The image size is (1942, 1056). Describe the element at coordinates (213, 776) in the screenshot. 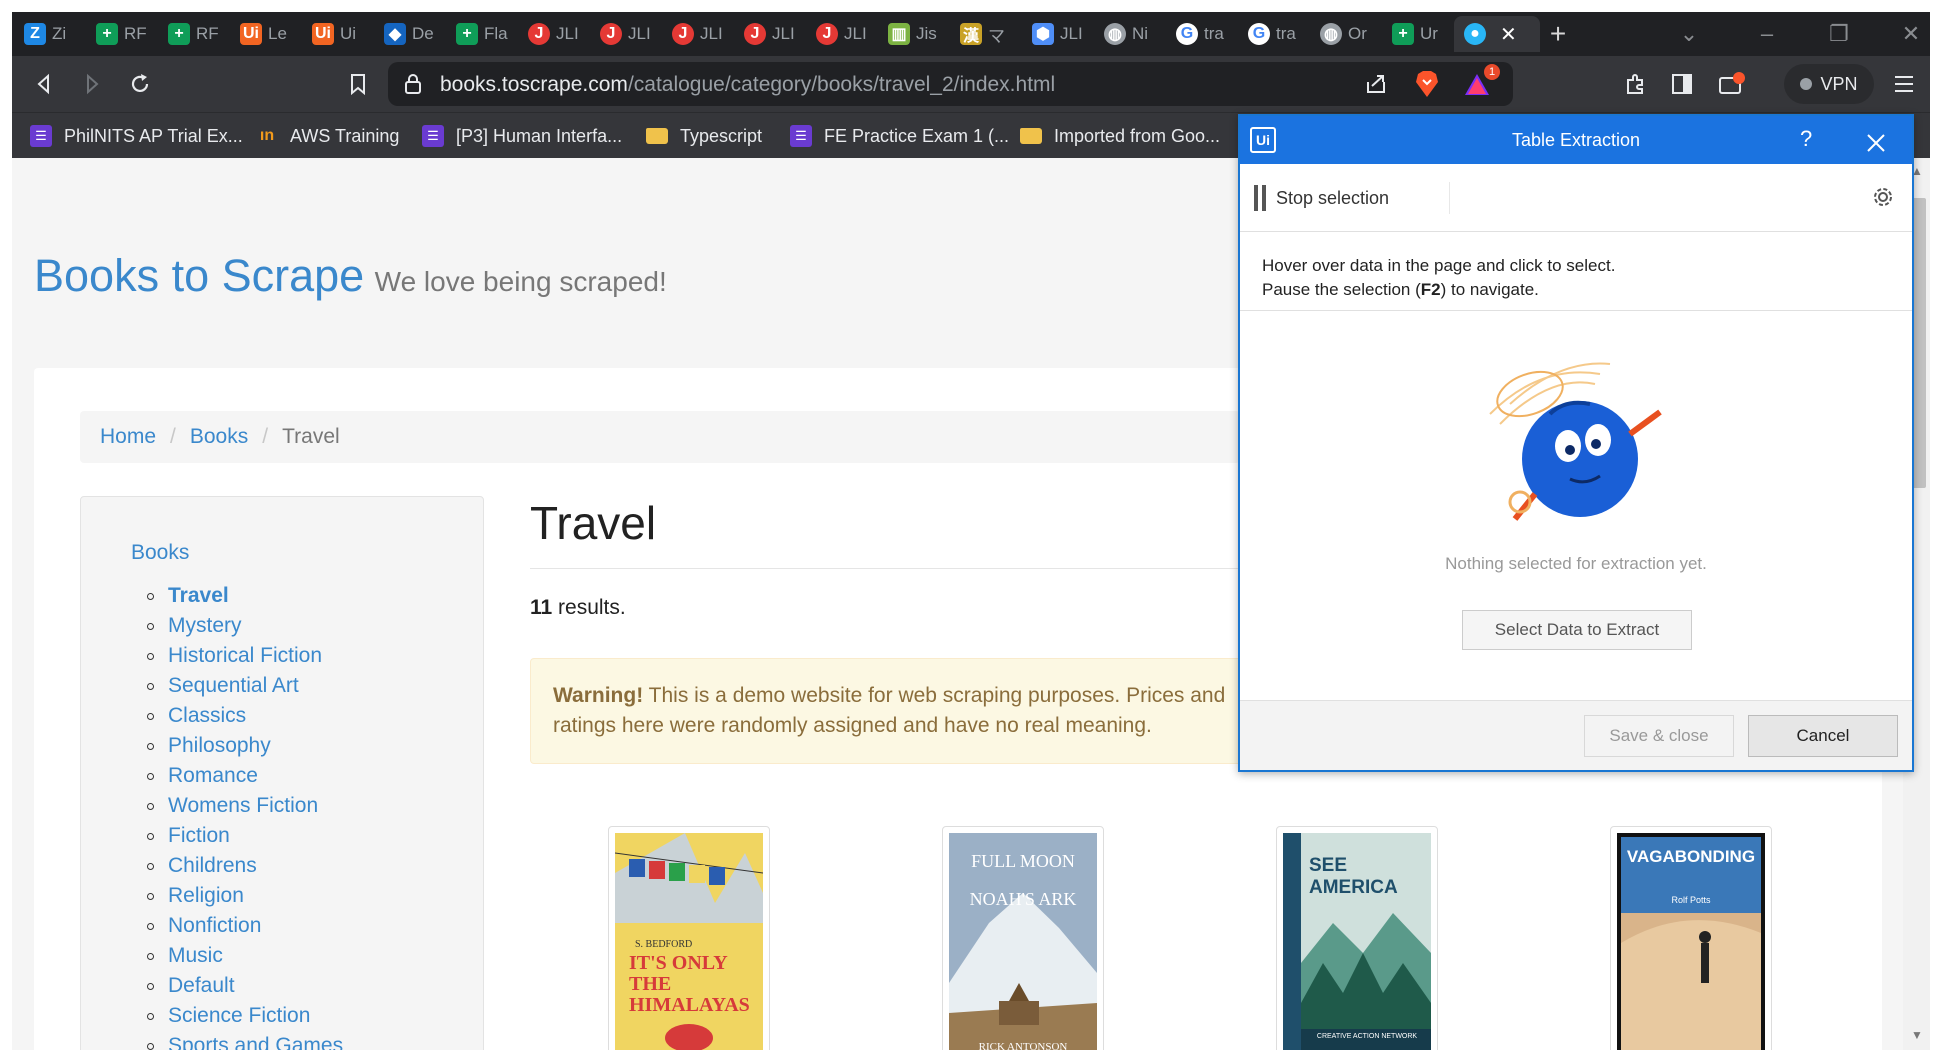

I see `category-link: Romance` at that location.